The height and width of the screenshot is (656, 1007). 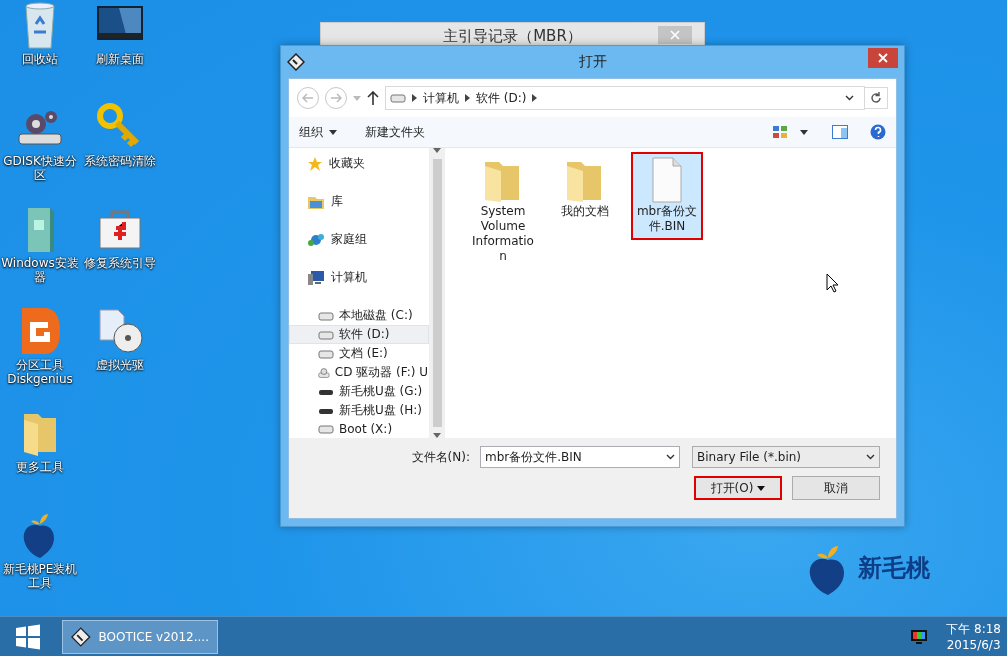 I want to click on arrow-right-icon, so click(x=336, y=98).